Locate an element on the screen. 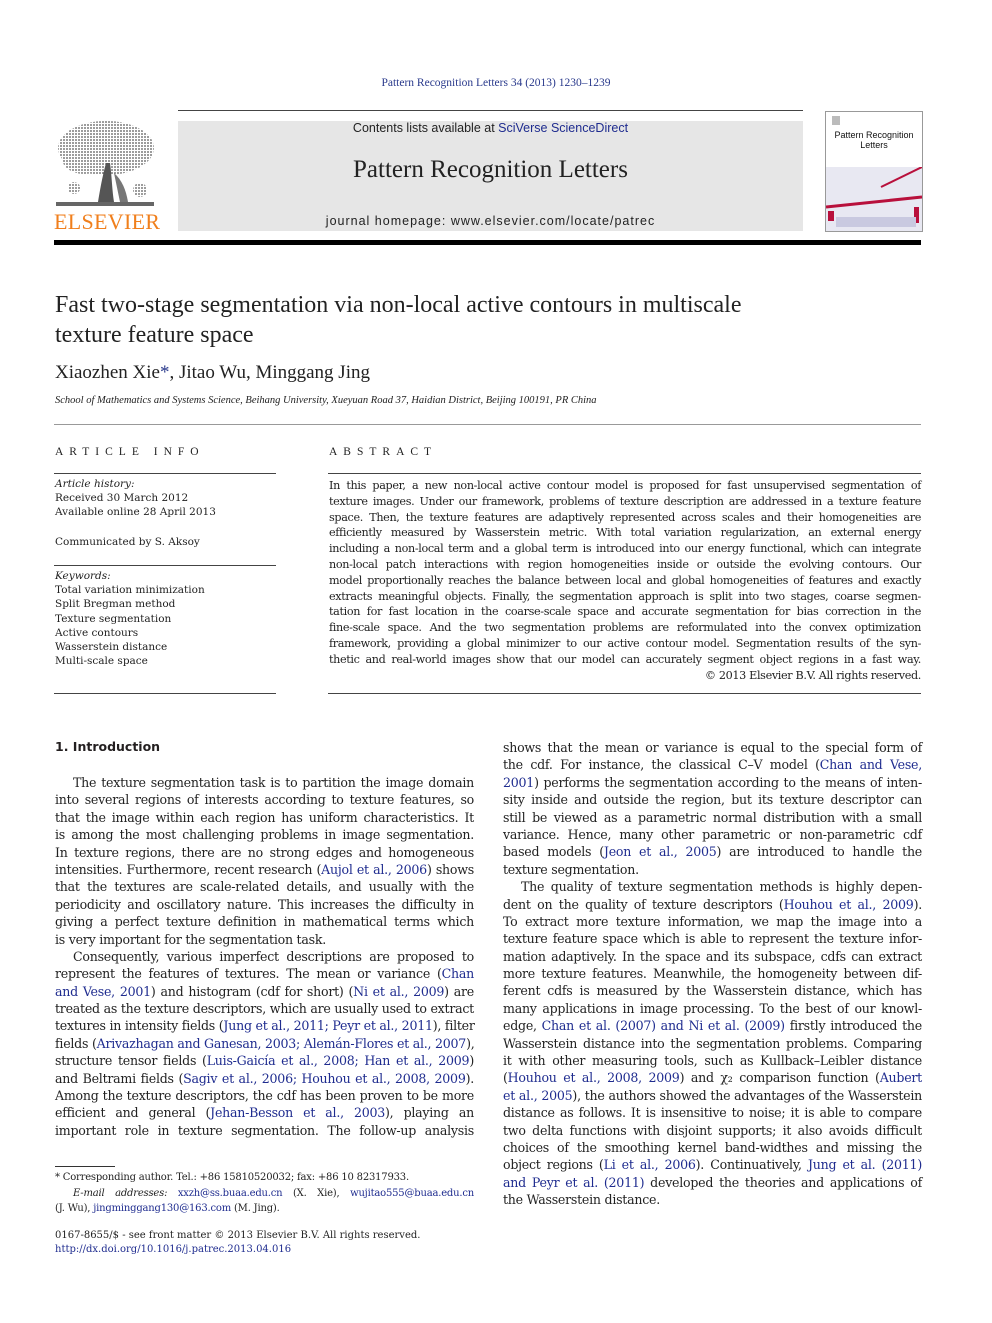  citation-link: xxzh@ss.buaa.edu.cn is located at coordinates (230, 1193).